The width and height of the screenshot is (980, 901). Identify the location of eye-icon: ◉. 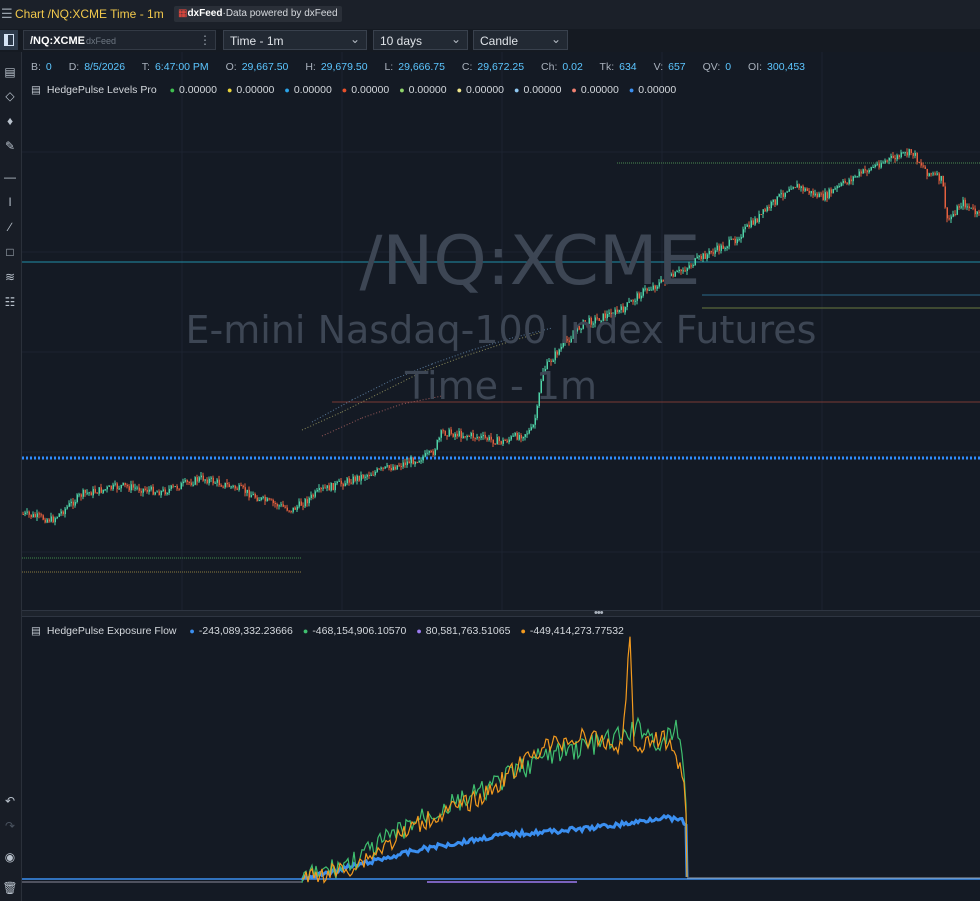
(10, 857).